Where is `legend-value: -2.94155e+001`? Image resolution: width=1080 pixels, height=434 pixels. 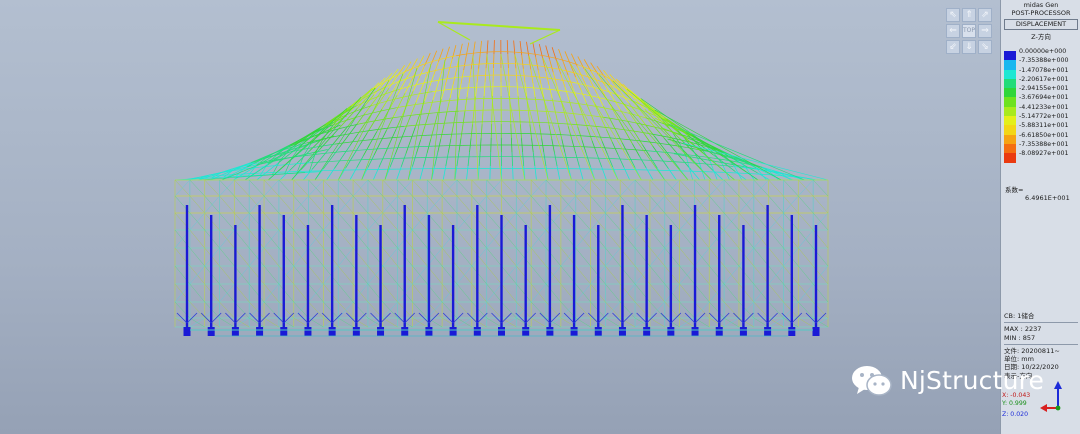 legend-value: -2.94155e+001 is located at coordinates (1044, 89).